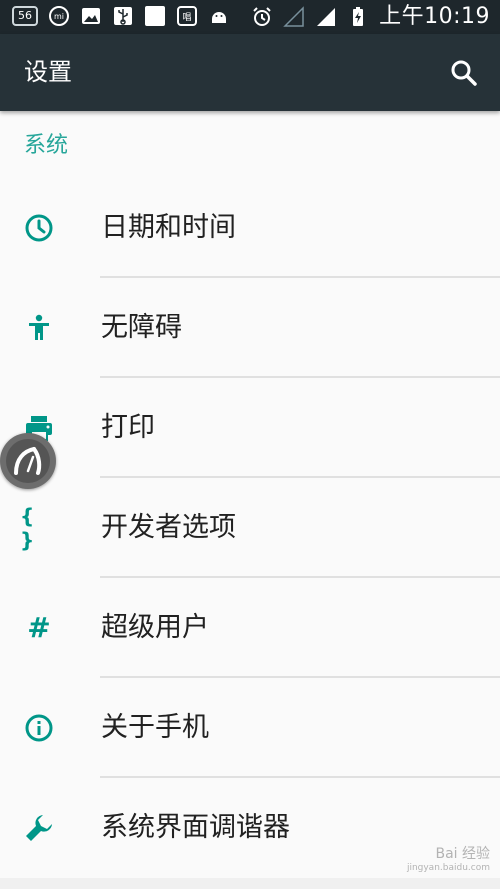 This screenshot has width=500, height=889. I want to click on gauge-icon, so click(28, 461).